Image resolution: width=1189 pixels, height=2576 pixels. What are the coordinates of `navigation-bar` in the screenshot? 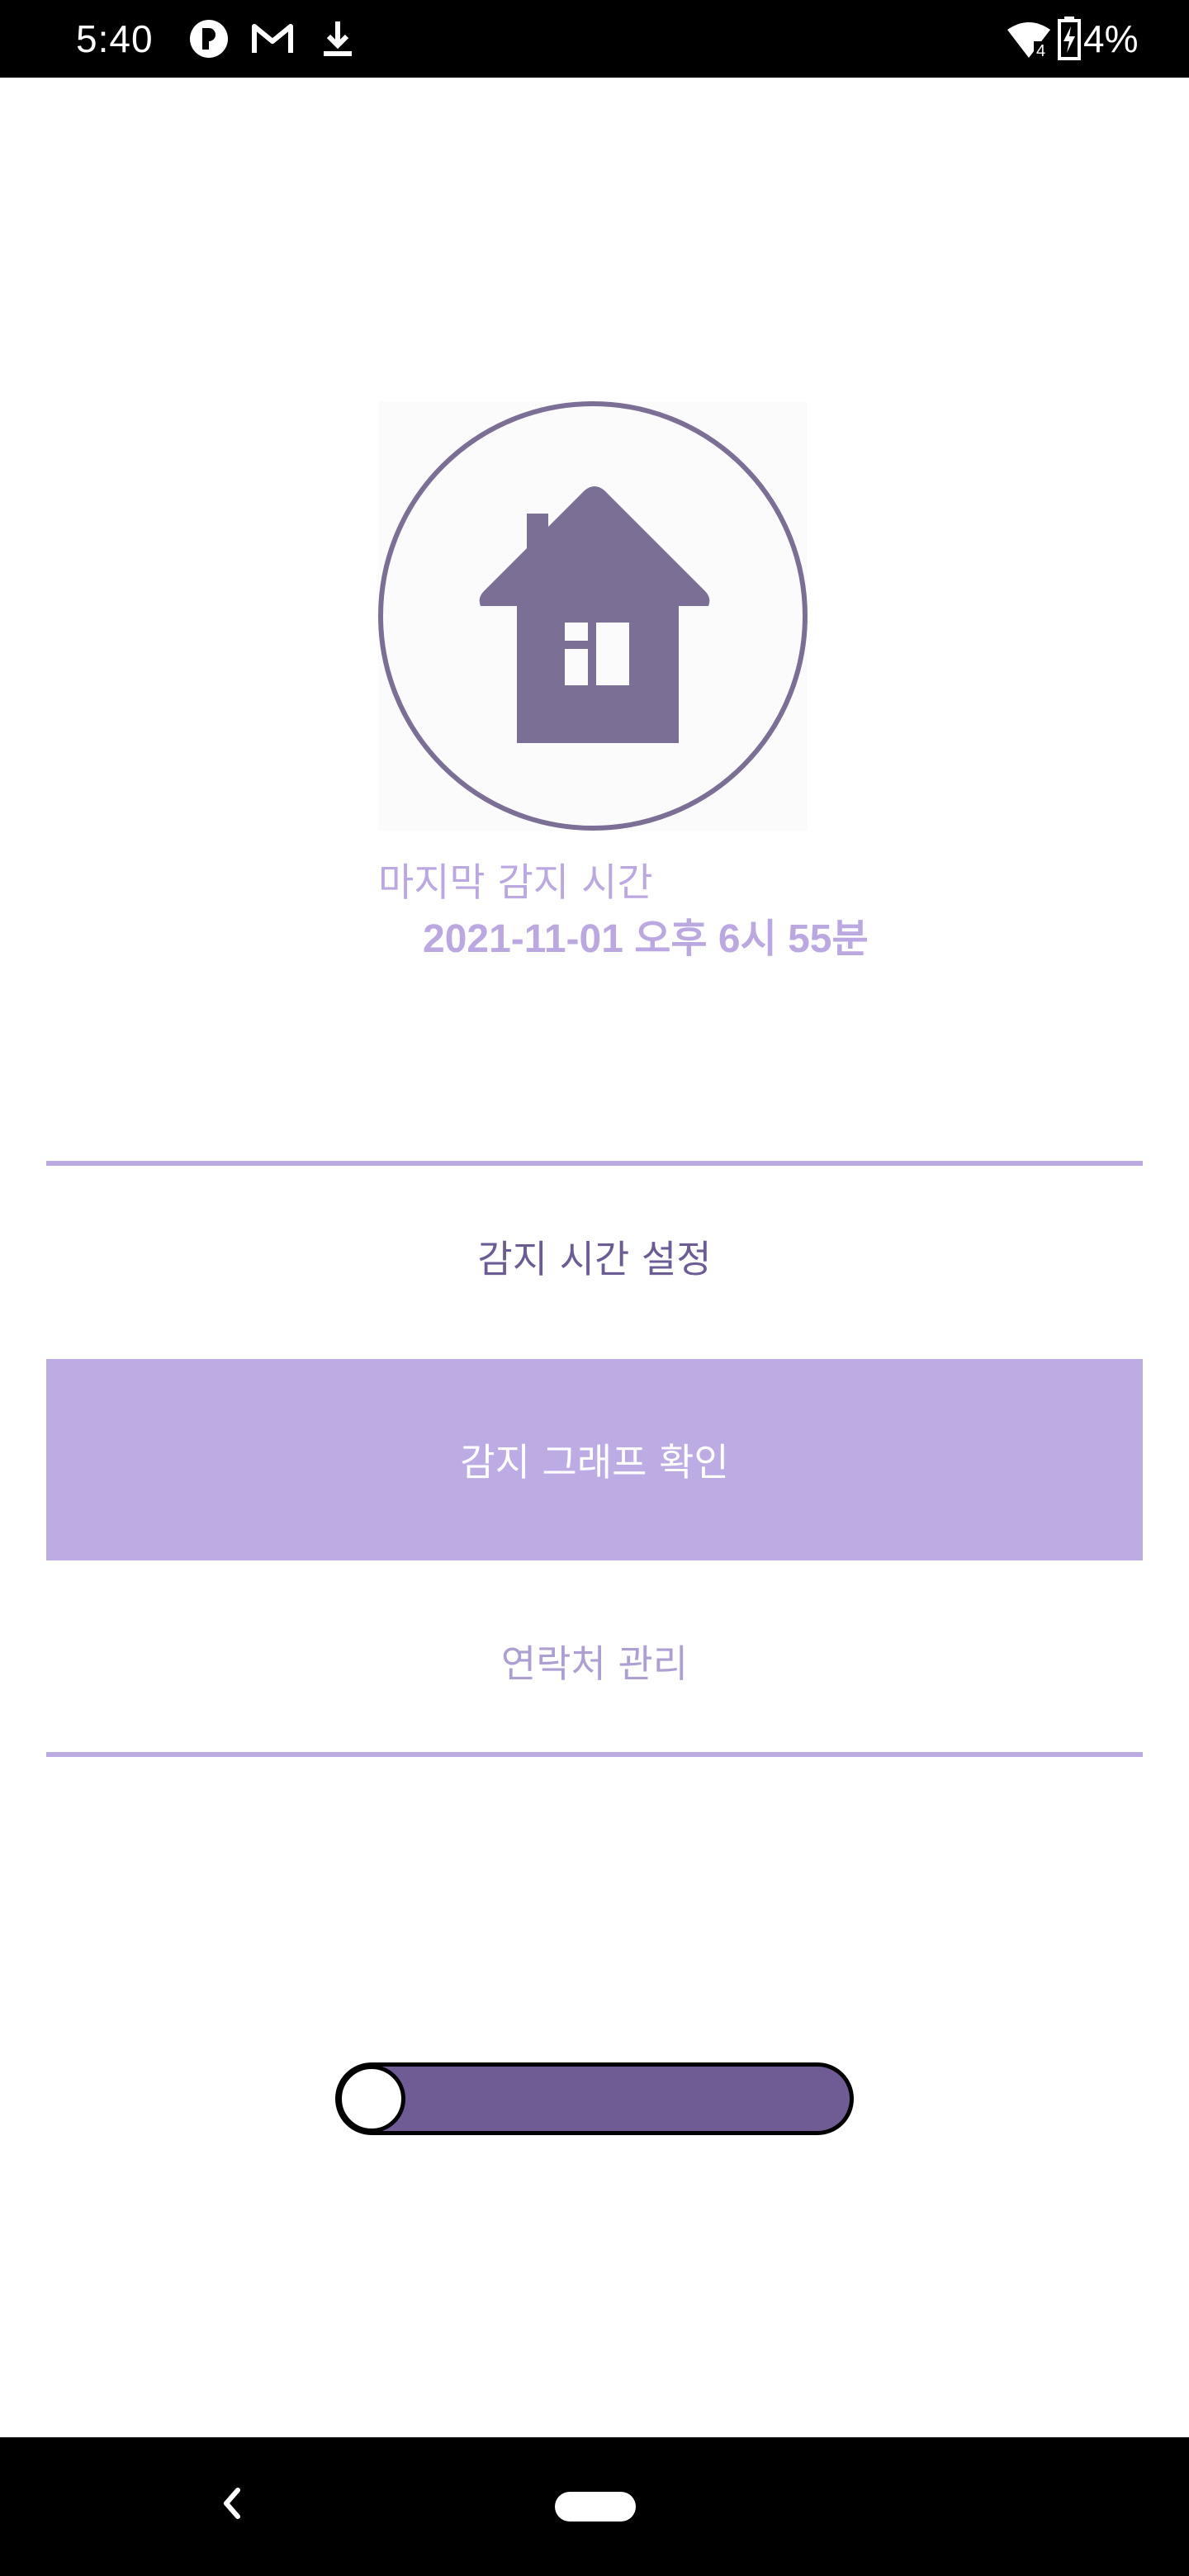 It's located at (594, 2506).